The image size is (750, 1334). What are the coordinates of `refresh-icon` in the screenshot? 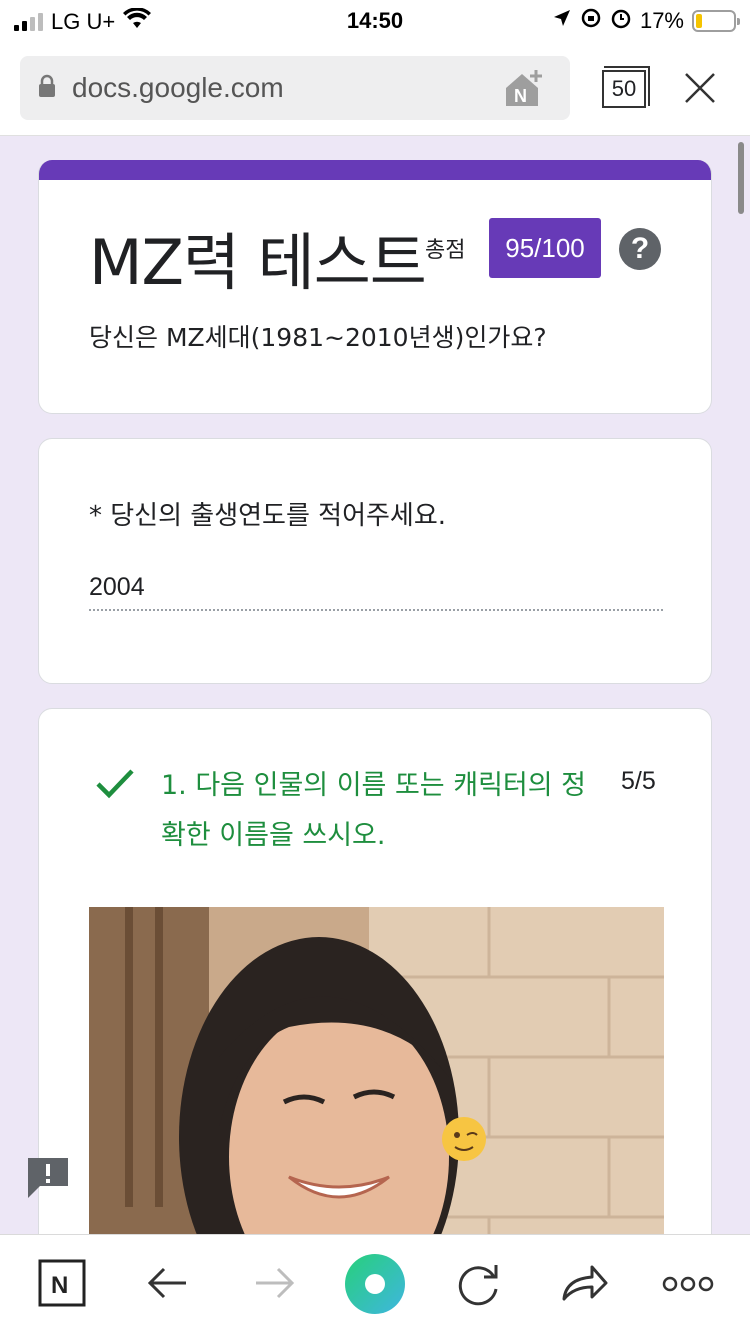 It's located at (479, 1285).